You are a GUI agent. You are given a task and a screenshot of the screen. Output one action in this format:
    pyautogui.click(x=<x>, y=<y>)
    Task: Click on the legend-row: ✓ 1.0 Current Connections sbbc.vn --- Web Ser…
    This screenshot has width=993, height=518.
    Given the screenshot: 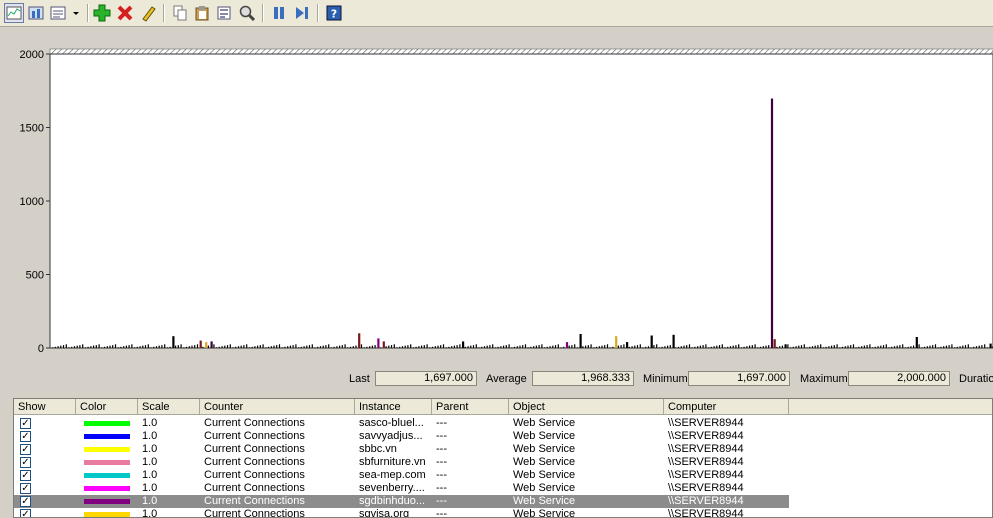 What is the action you would take?
    pyautogui.click(x=401, y=449)
    